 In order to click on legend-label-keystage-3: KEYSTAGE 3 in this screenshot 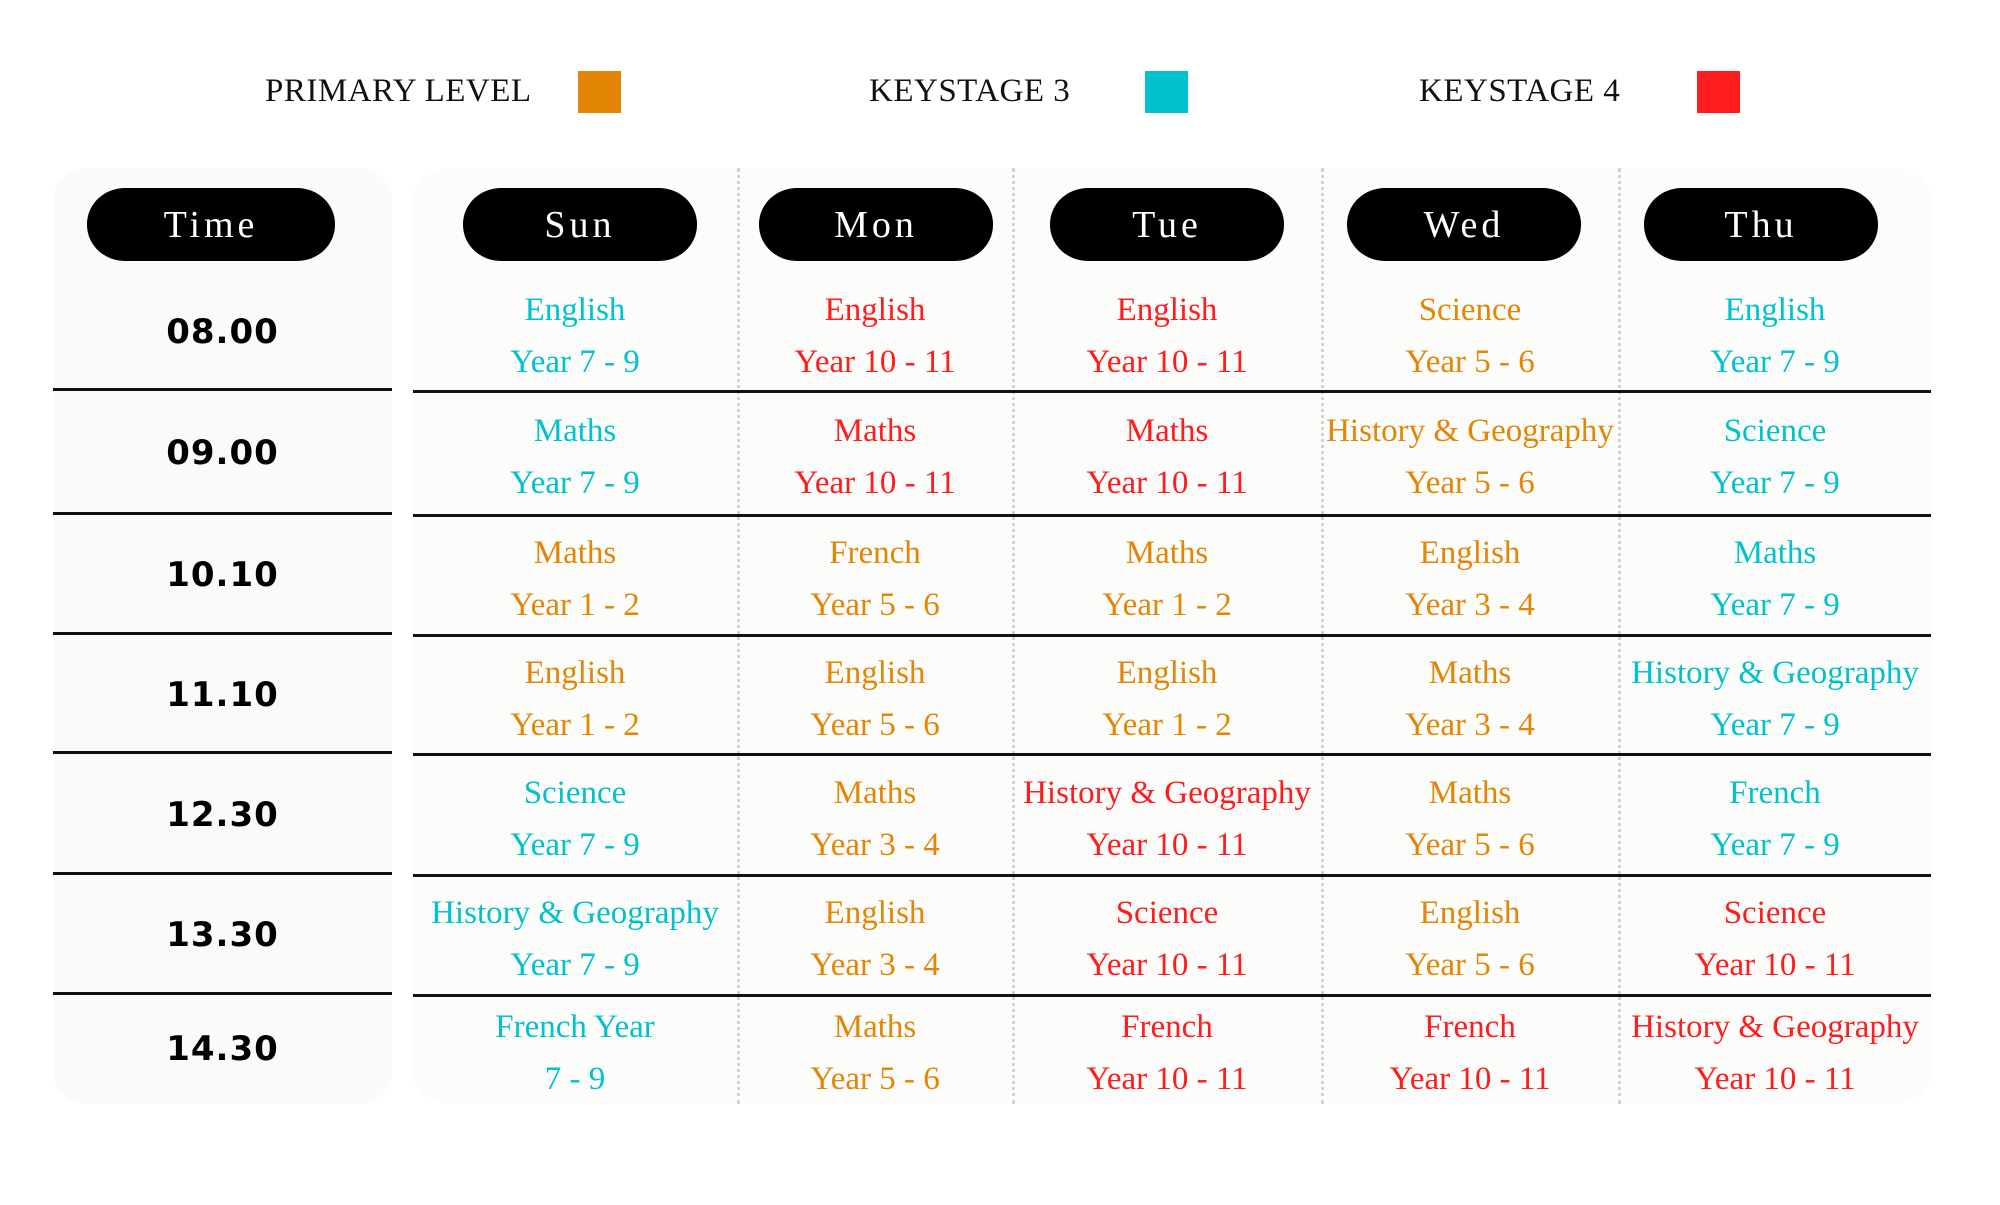, I will do `click(970, 90)`.